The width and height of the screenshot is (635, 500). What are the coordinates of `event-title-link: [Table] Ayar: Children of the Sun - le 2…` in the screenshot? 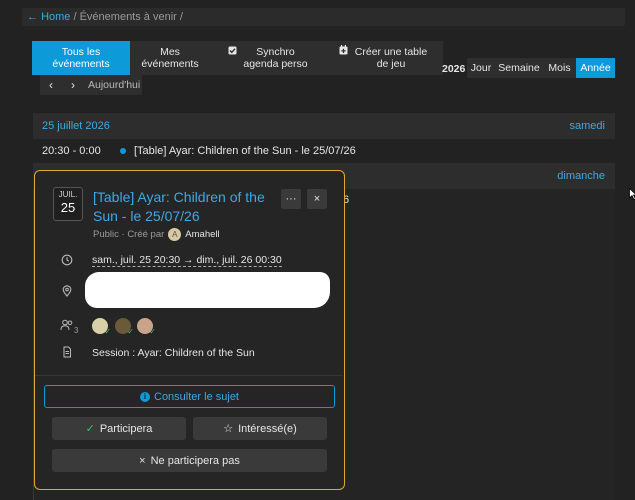 It's located at (185, 207).